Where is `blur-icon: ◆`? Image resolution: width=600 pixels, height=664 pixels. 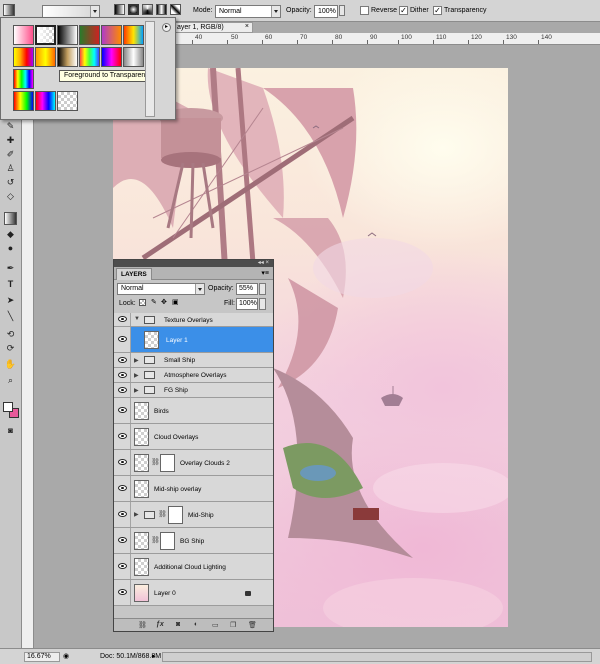
blur-icon: ◆ is located at coordinates (10, 234).